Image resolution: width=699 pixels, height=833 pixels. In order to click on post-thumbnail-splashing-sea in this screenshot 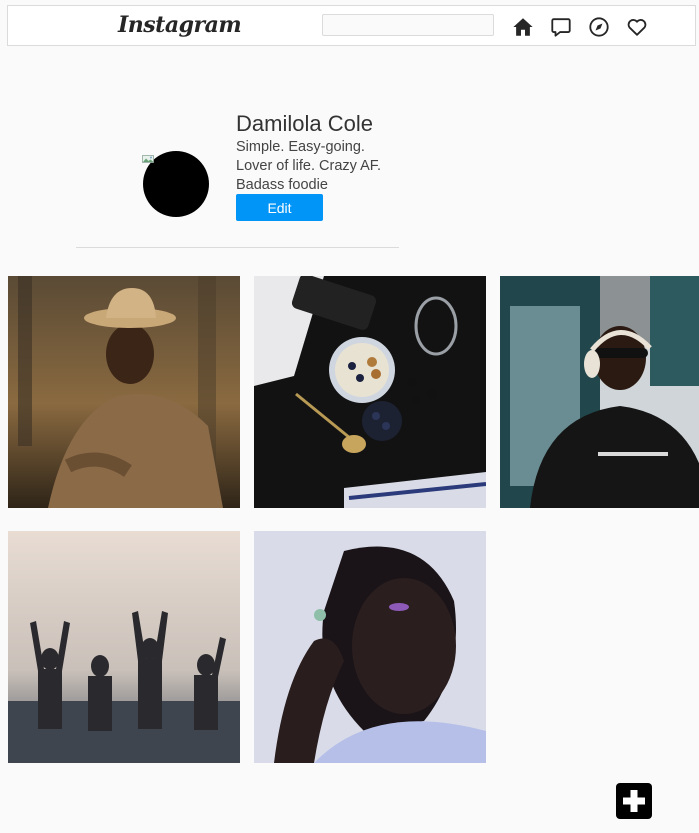, I will do `click(124, 647)`.